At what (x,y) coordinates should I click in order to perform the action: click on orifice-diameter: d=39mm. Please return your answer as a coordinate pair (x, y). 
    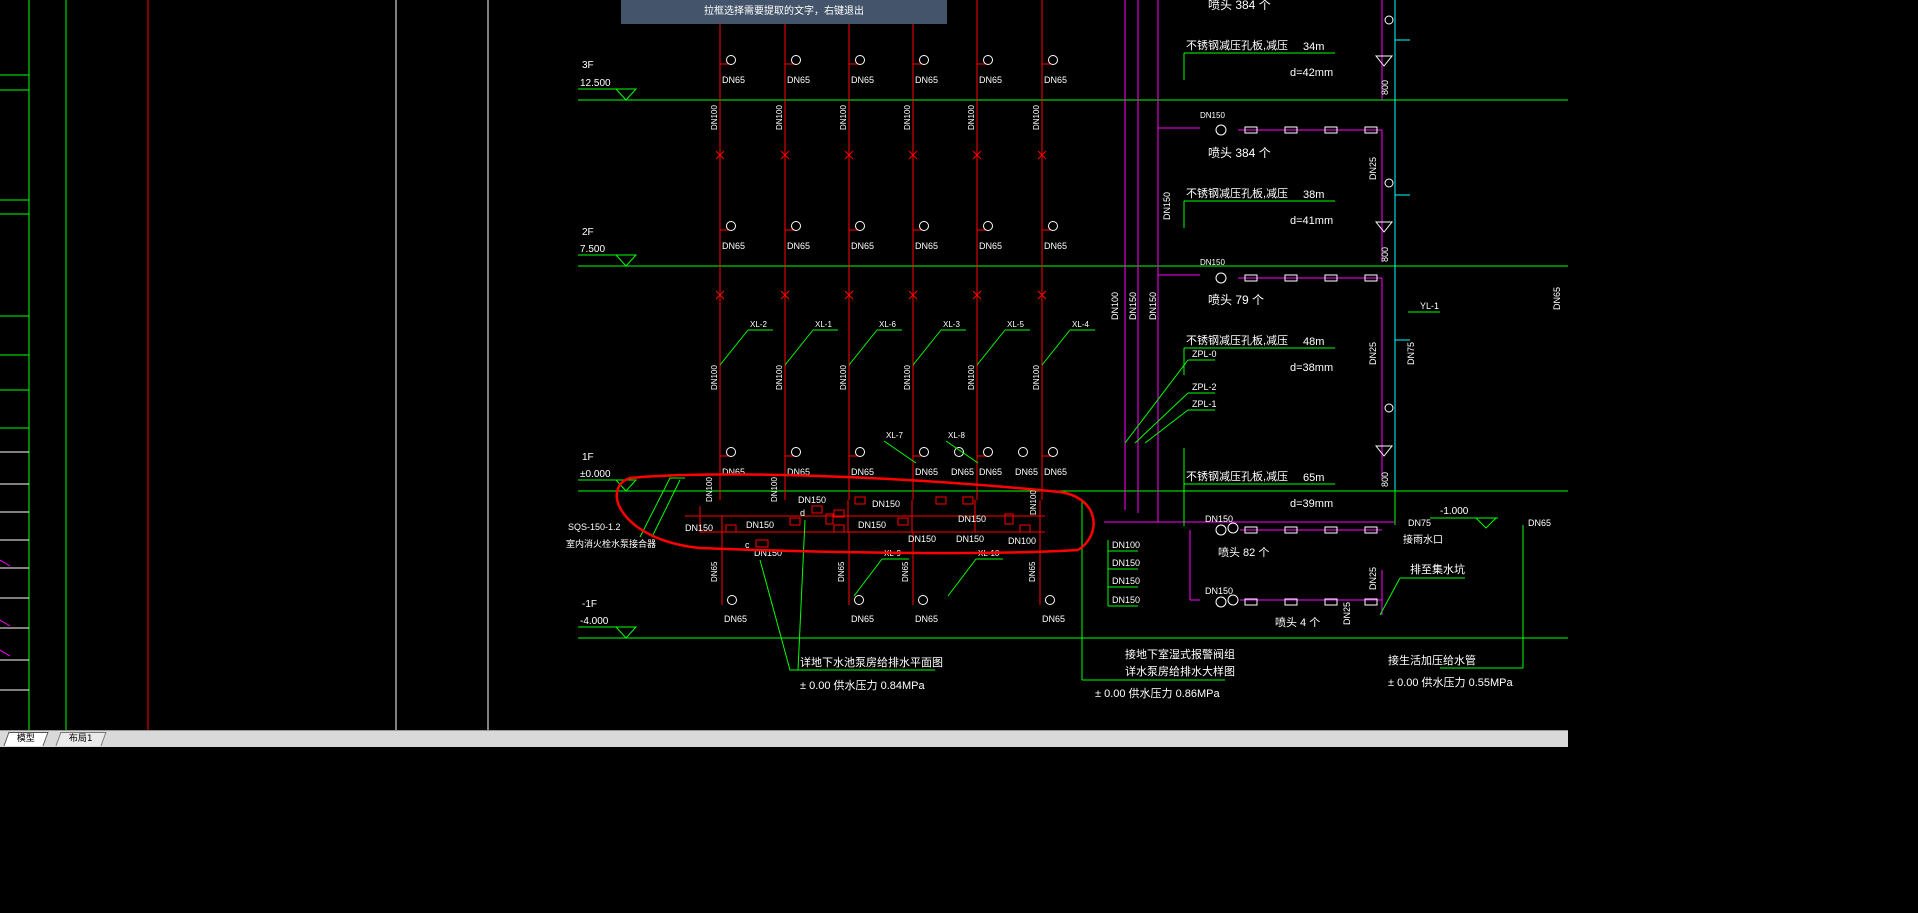
    Looking at the image, I should click on (1311, 504).